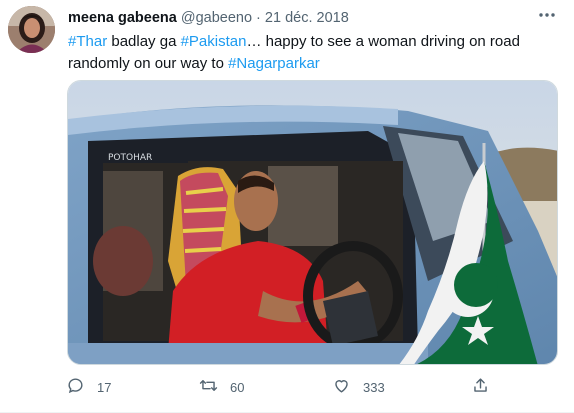  Describe the element at coordinates (87, 41) in the screenshot. I see `hashtag-thar: #Thar` at that location.